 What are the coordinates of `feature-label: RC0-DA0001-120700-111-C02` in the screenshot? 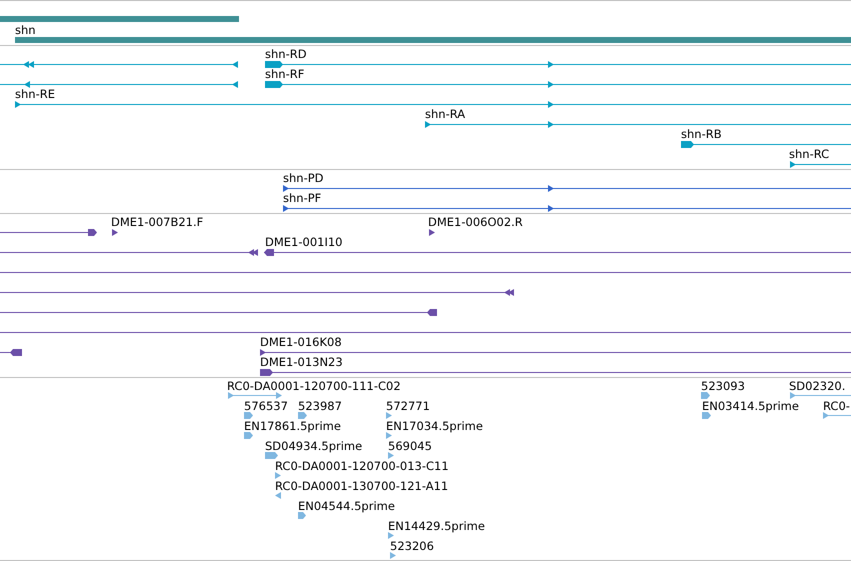 It's located at (314, 386).